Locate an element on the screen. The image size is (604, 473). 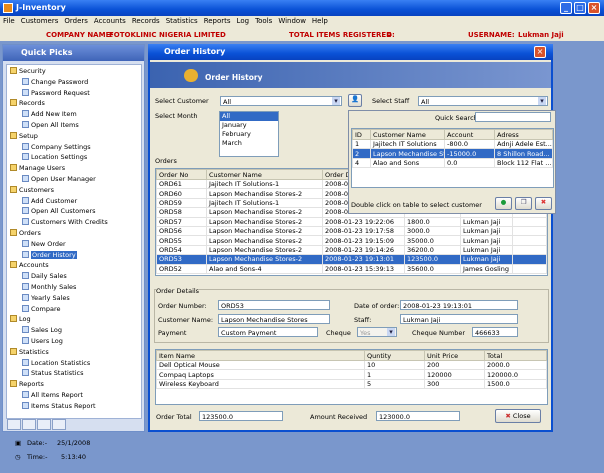
tree-item: Change Password is located at coordinates (55, 82).